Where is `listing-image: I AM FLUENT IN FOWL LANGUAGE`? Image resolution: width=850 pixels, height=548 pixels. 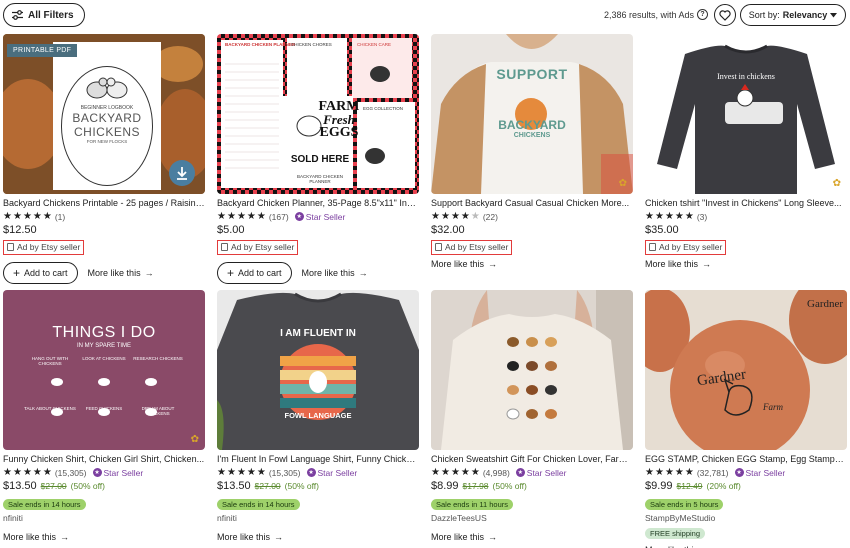 listing-image: I AM FLUENT IN FOWL LANGUAGE is located at coordinates (318, 370).